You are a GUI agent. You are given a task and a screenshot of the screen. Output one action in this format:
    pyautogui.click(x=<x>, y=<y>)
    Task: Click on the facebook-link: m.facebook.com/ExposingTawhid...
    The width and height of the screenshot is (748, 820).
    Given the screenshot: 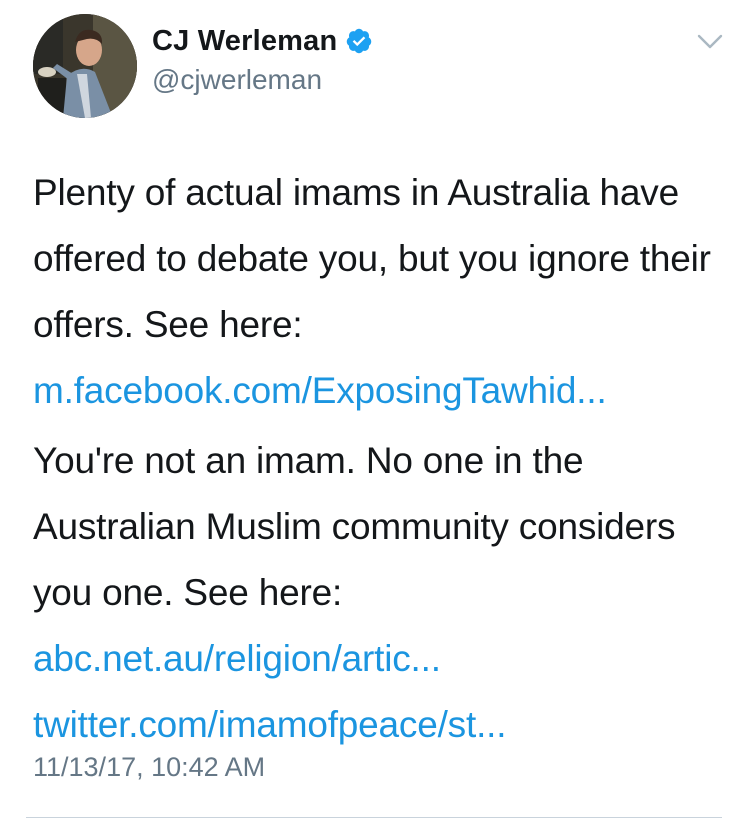 What is the action you would take?
    pyautogui.click(x=320, y=390)
    